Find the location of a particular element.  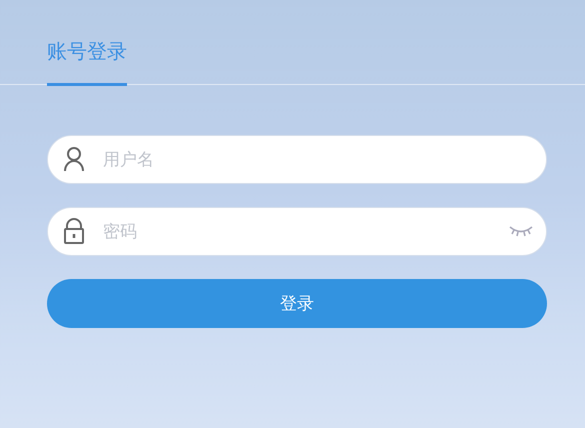

user-icon is located at coordinates (74, 159).